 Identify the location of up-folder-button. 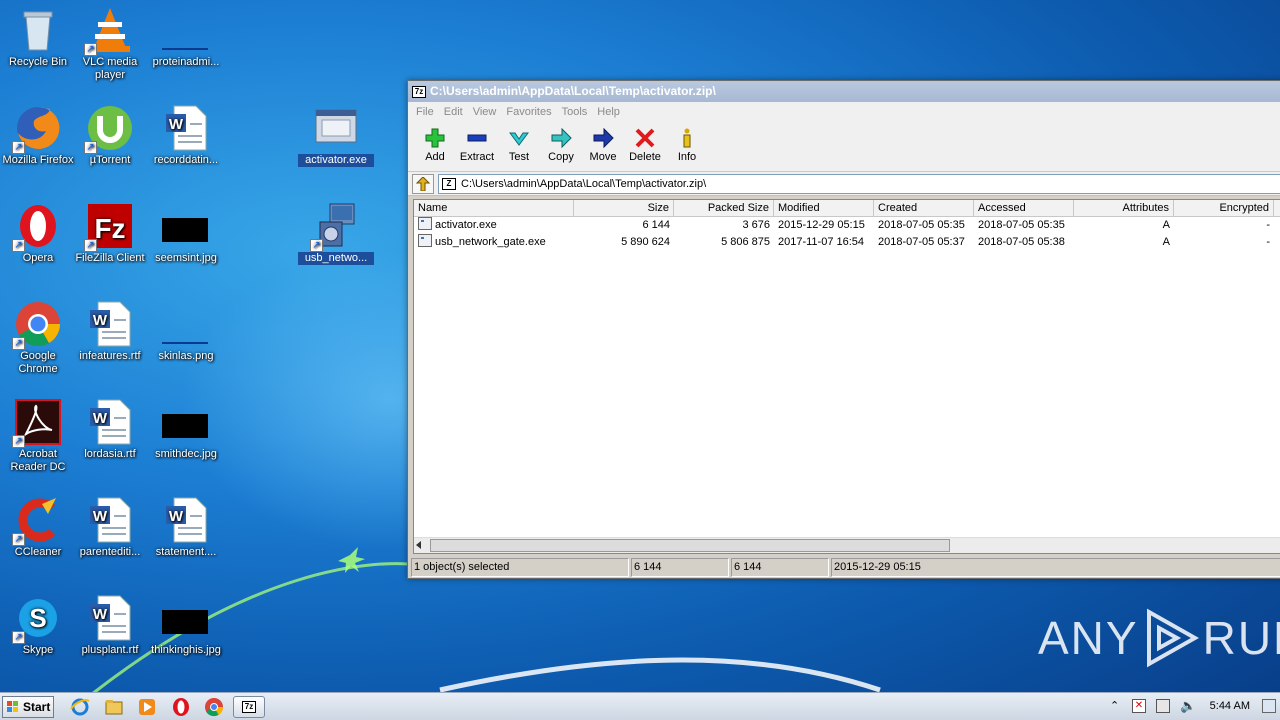
(423, 183).